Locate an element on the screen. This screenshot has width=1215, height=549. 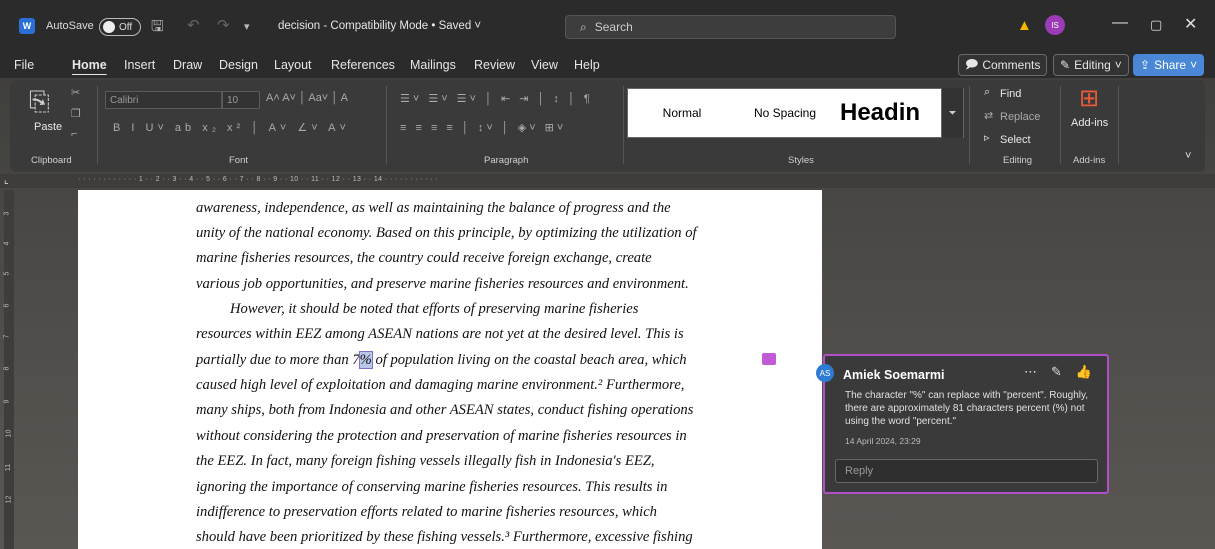
minimize-icon: — is located at coordinates (1120, 23).